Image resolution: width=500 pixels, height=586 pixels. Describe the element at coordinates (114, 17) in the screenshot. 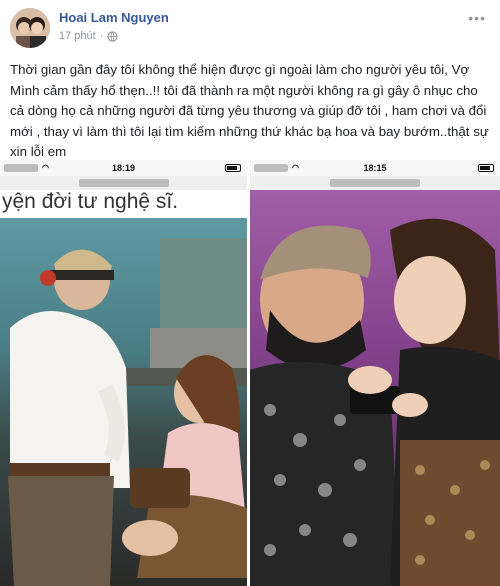

I see `author-name: Hoai Lam Nguyen` at that location.